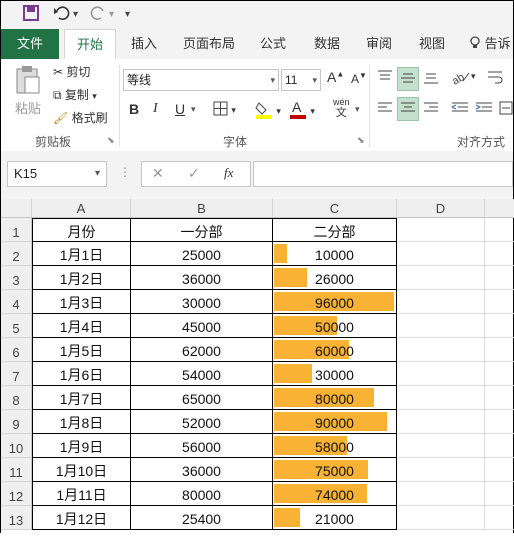  What do you see at coordinates (224, 110) in the screenshot?
I see `borders-button: ▾` at bounding box center [224, 110].